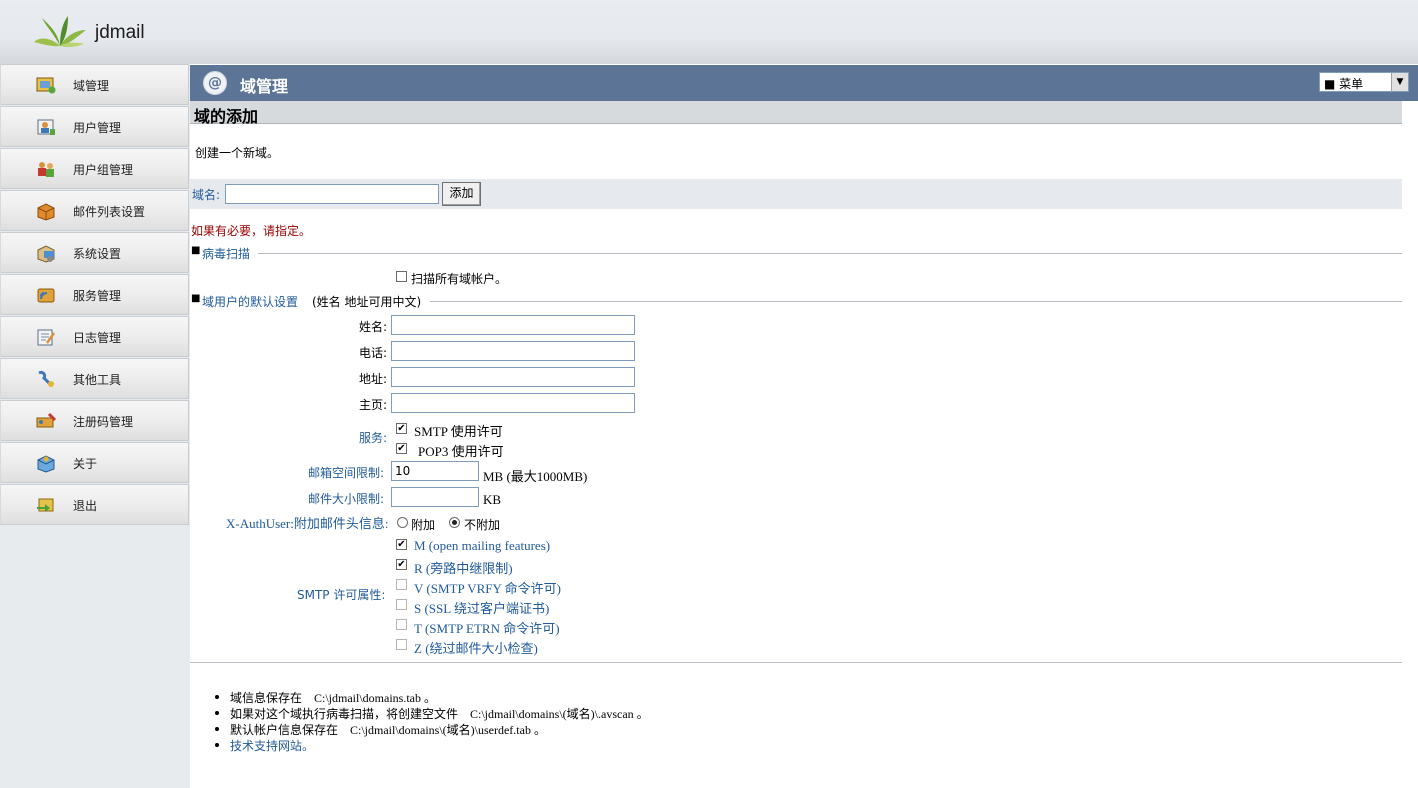 This screenshot has height=788, width=1418. What do you see at coordinates (109, 212) in the screenshot?
I see `sidebar-item-label: 邮件列表设置` at bounding box center [109, 212].